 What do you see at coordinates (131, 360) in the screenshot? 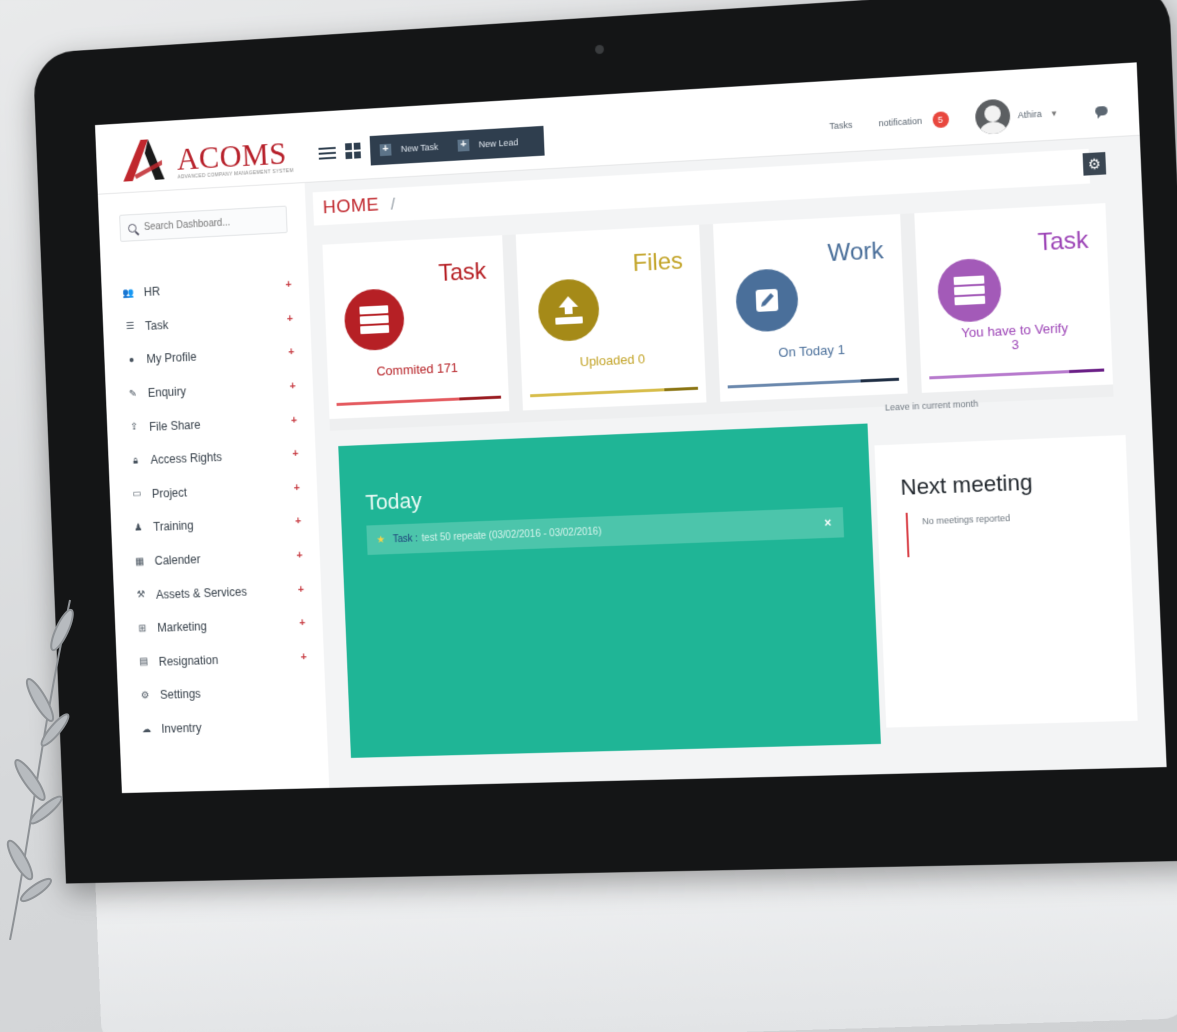
I see `user-icon: ●` at bounding box center [131, 360].